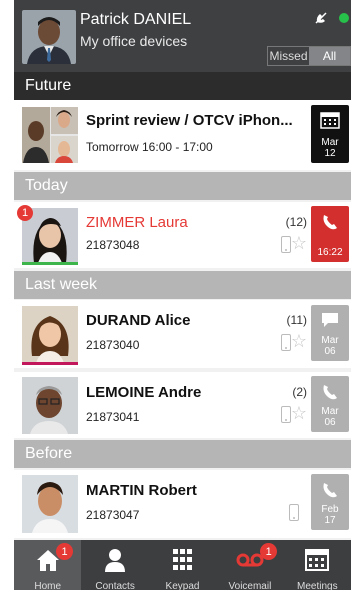 This screenshot has height=590, width=363. What do you see at coordinates (344, 18) in the screenshot?
I see `presence-status-dot` at bounding box center [344, 18].